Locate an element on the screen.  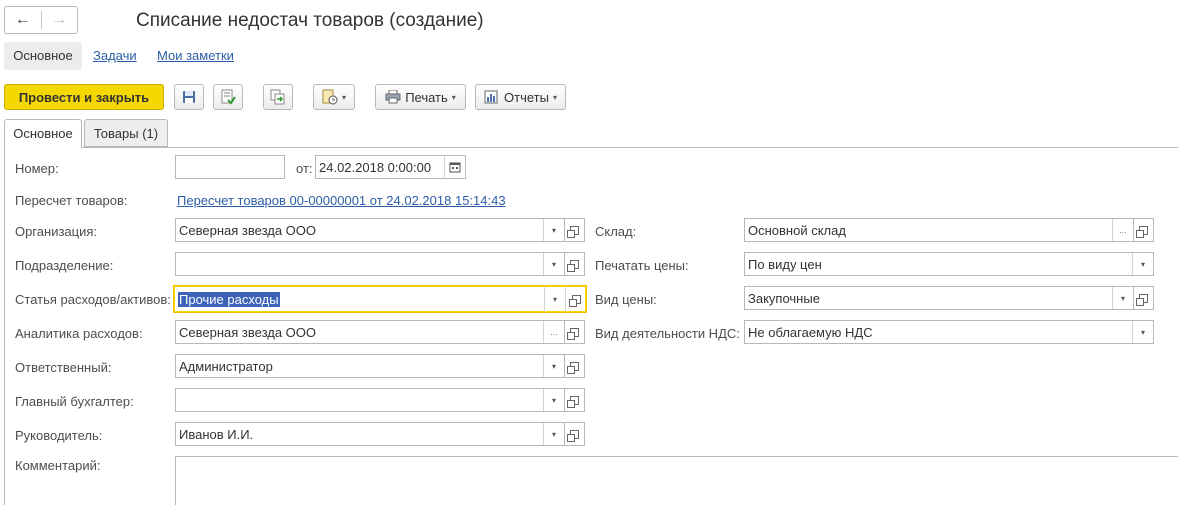
tab-panel-border-left is located at coordinates (4, 326).